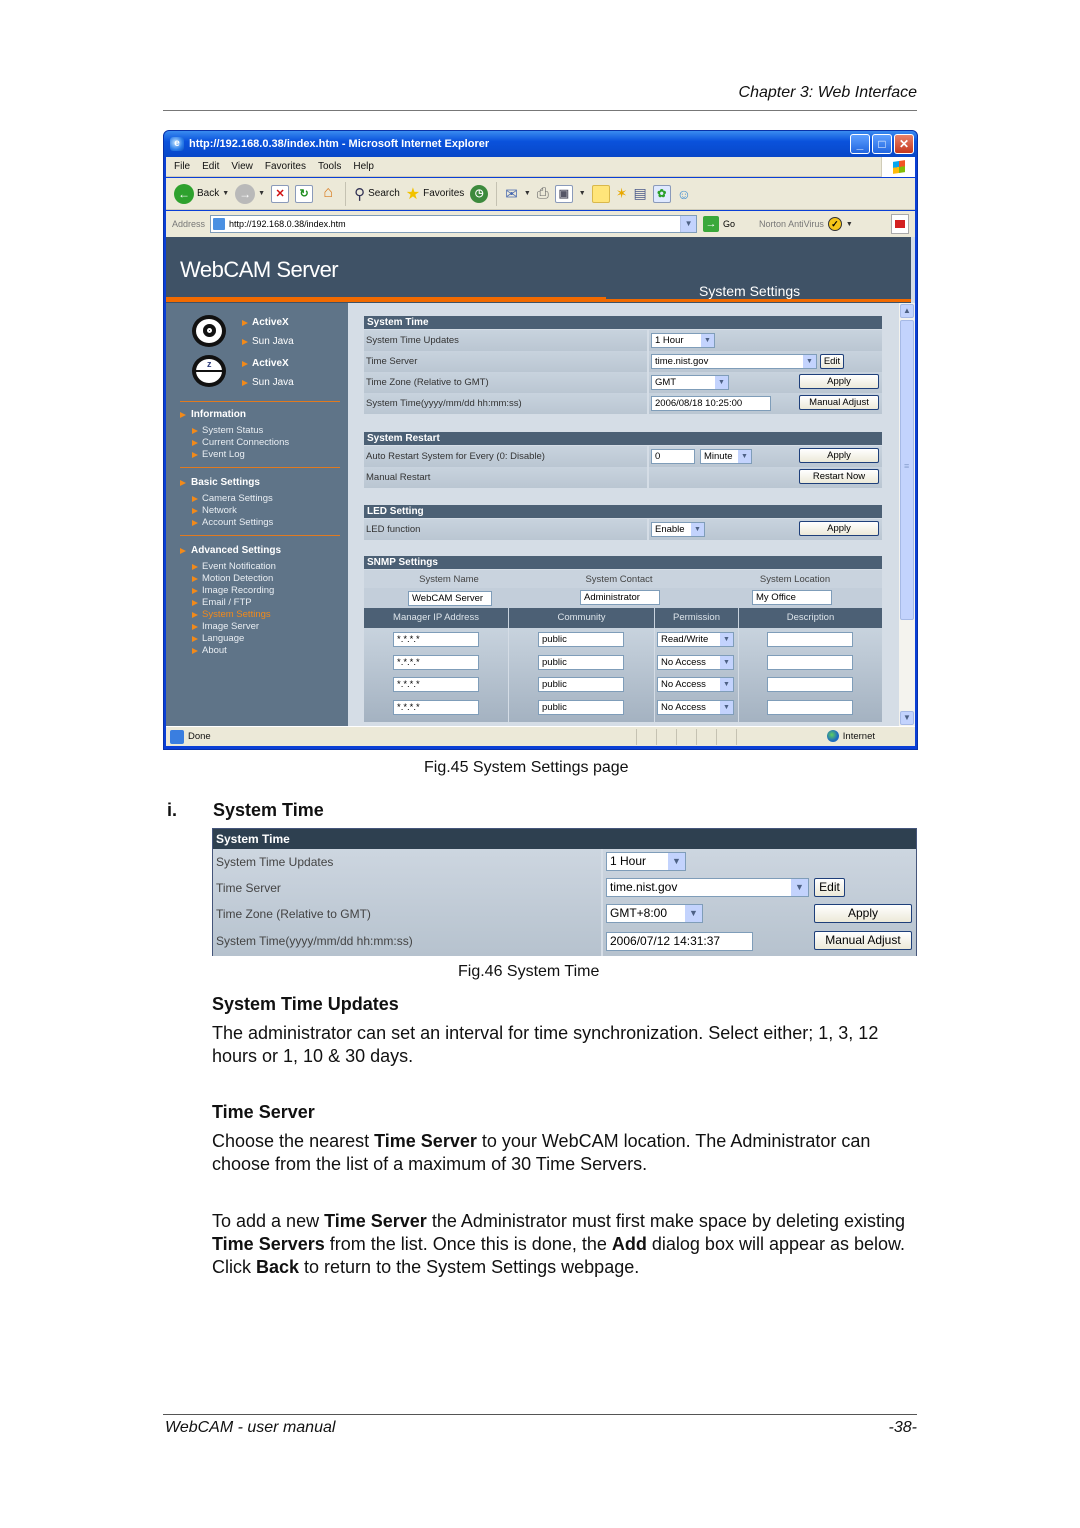 The height and width of the screenshot is (1528, 1080). Describe the element at coordinates (904, 144) in the screenshot. I see `close-button: ✕` at that location.